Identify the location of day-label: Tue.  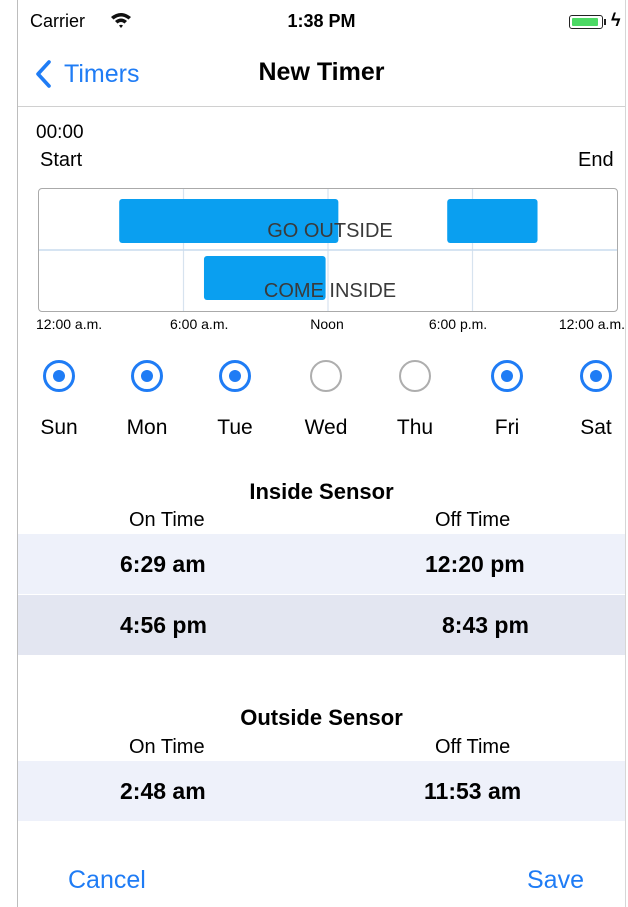
(235, 427).